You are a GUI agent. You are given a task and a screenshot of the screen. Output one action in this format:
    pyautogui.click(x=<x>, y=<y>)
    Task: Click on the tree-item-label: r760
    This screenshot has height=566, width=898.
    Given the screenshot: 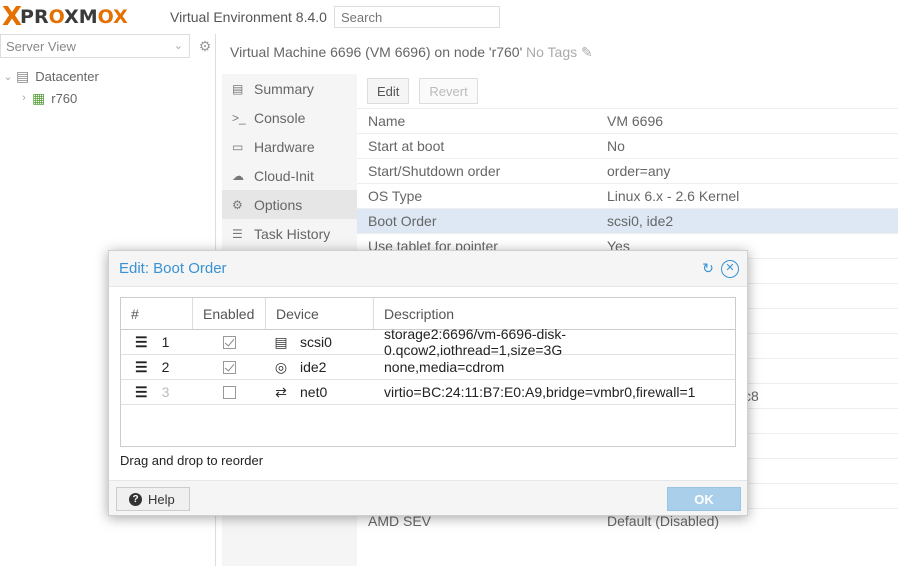 What is the action you would take?
    pyautogui.click(x=64, y=98)
    